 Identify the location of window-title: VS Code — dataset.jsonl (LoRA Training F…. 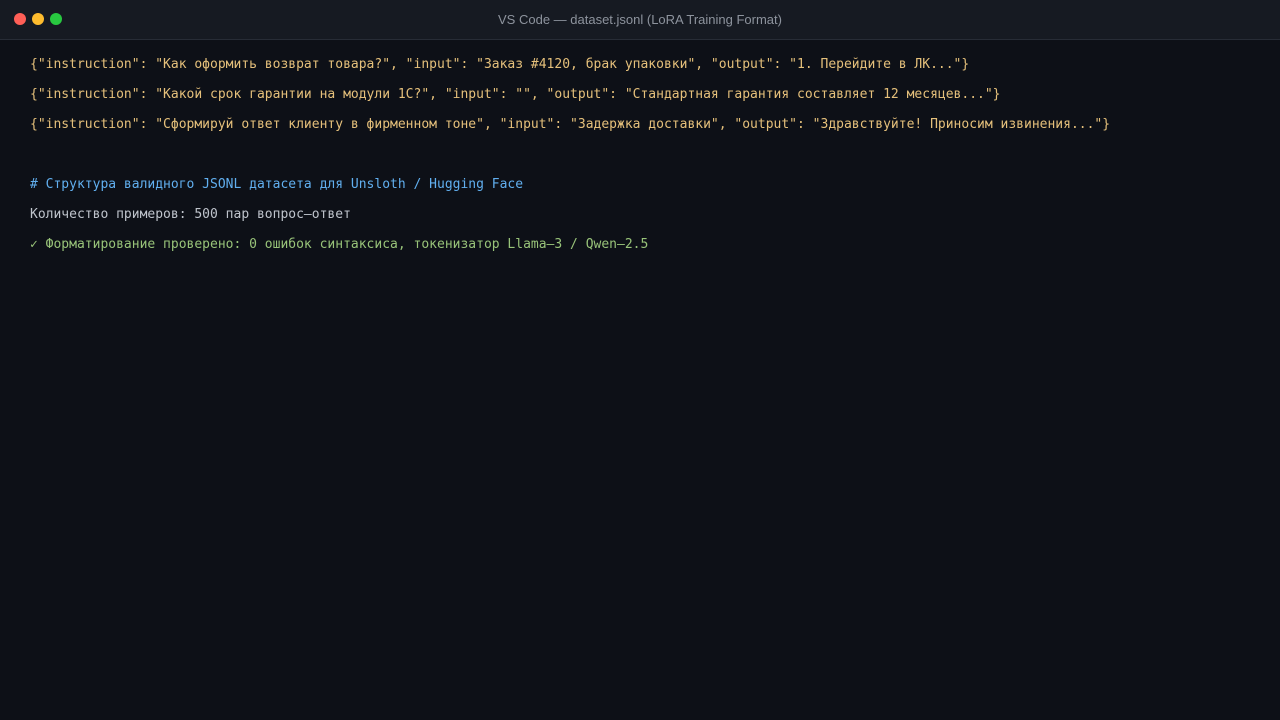
(640, 19).